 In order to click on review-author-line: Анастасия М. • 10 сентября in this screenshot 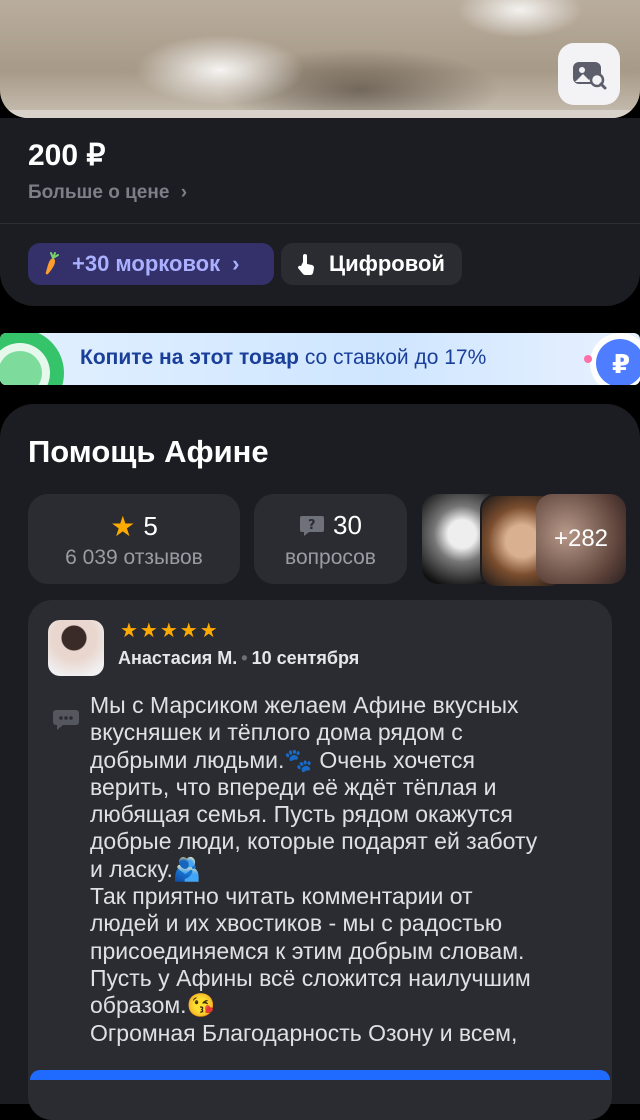, I will do `click(238, 658)`.